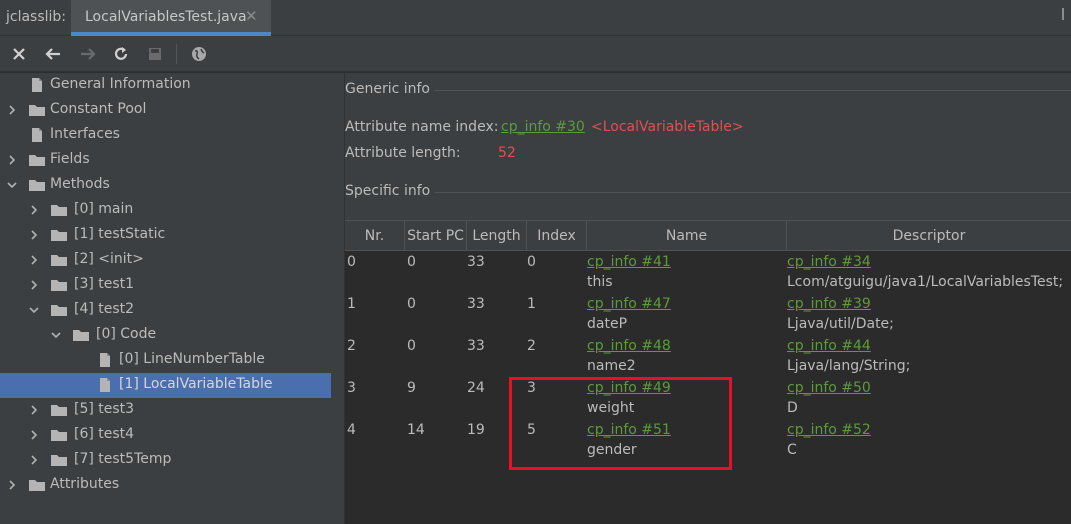  I want to click on cell-nr: 2, so click(351, 346).